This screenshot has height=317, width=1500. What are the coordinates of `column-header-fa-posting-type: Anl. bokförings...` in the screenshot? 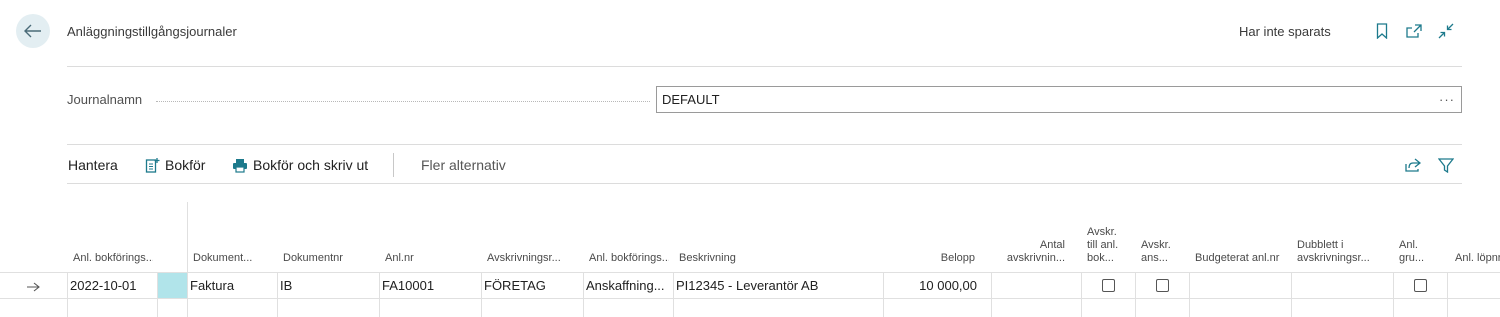 It's located at (629, 258).